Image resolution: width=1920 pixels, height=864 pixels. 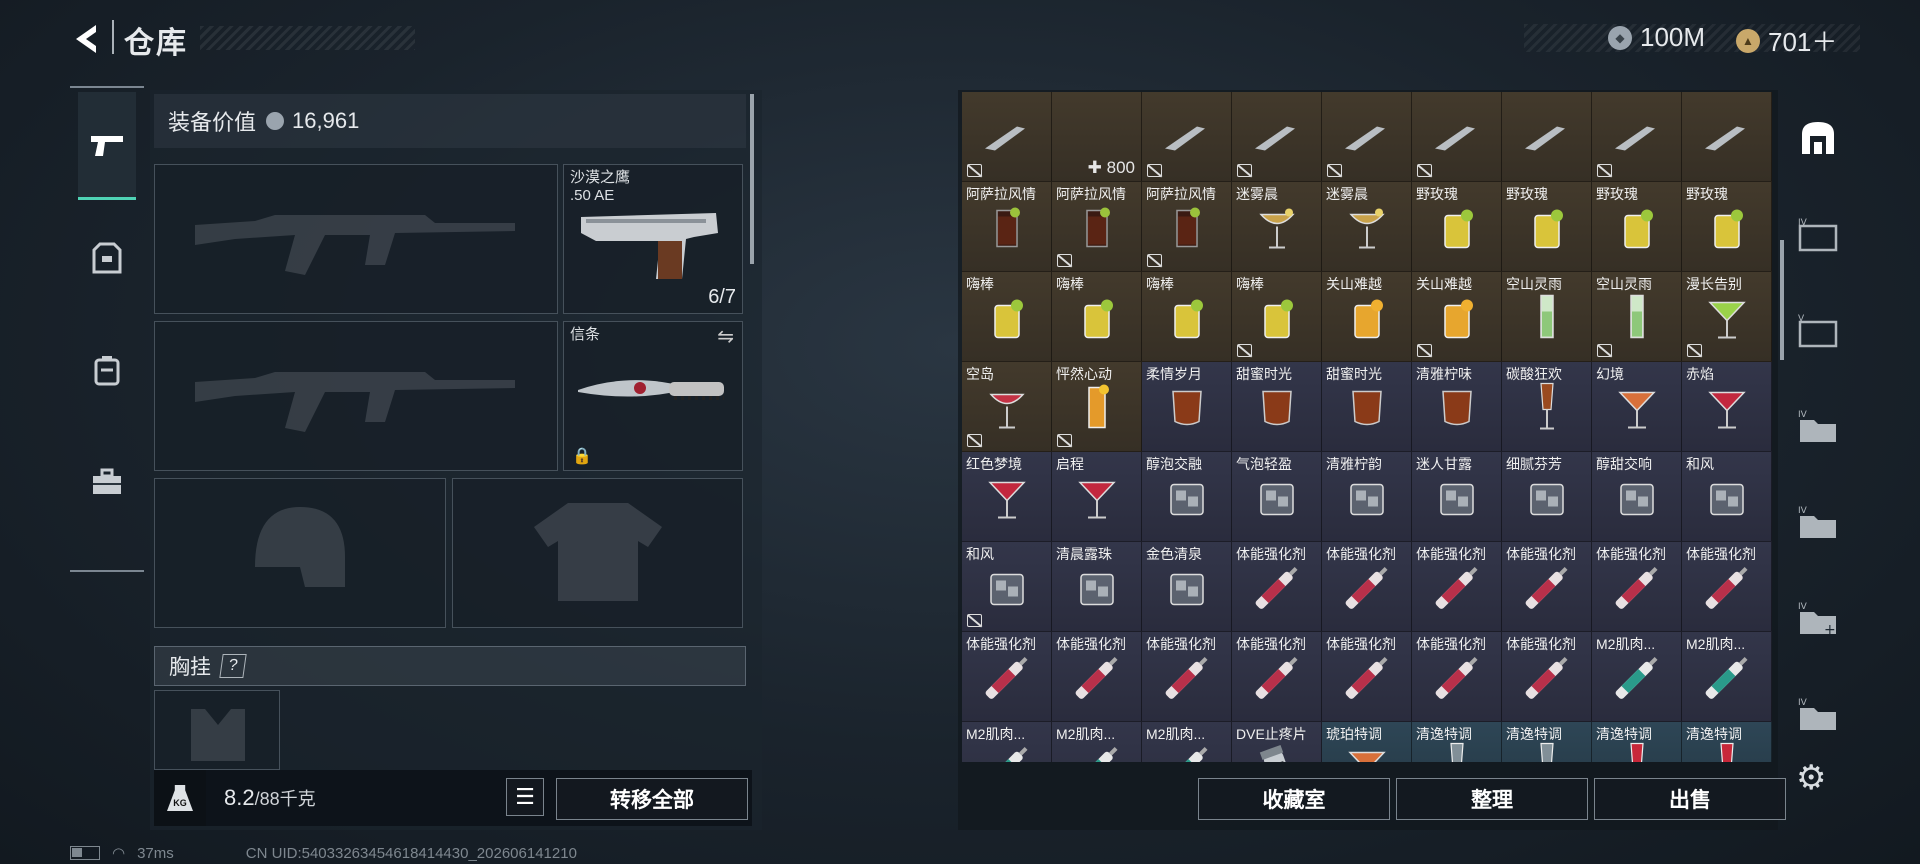 What do you see at coordinates (652, 799) in the screenshot?
I see `transfer-all-button: 转移全部` at bounding box center [652, 799].